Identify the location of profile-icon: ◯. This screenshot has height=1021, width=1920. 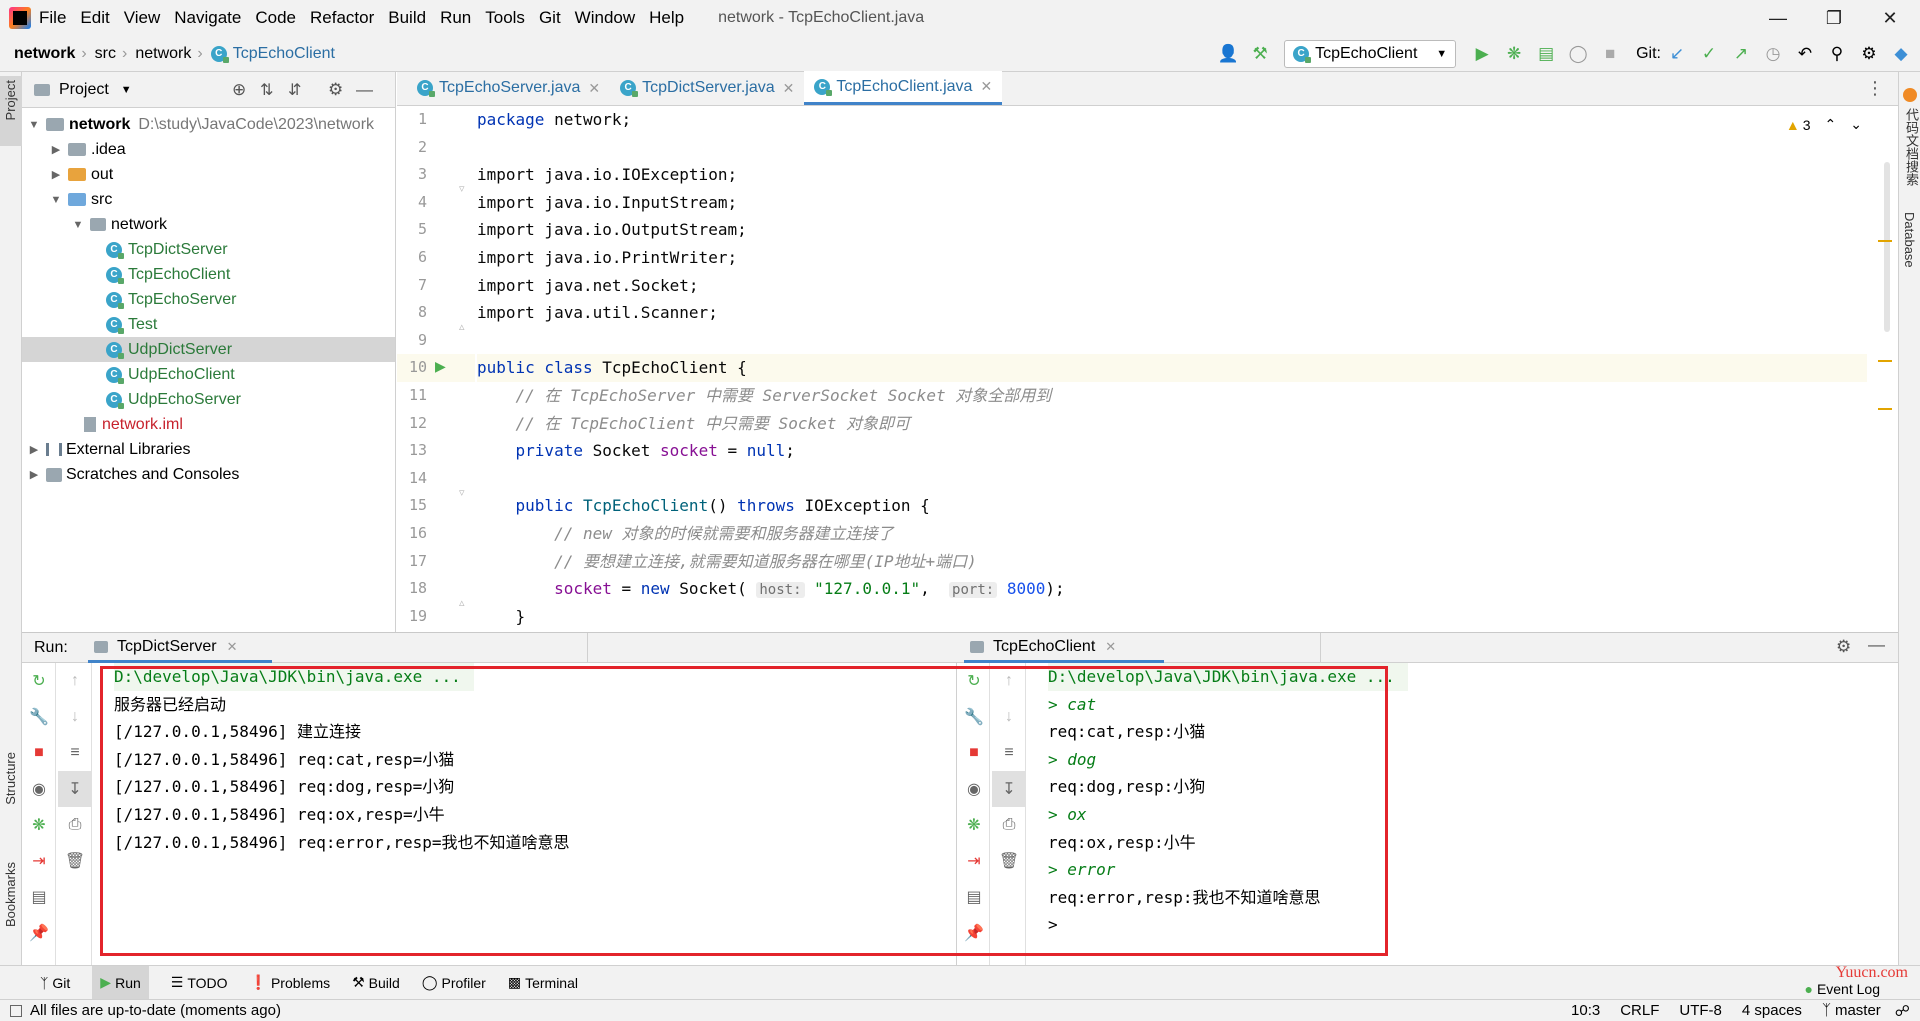
(1578, 54).